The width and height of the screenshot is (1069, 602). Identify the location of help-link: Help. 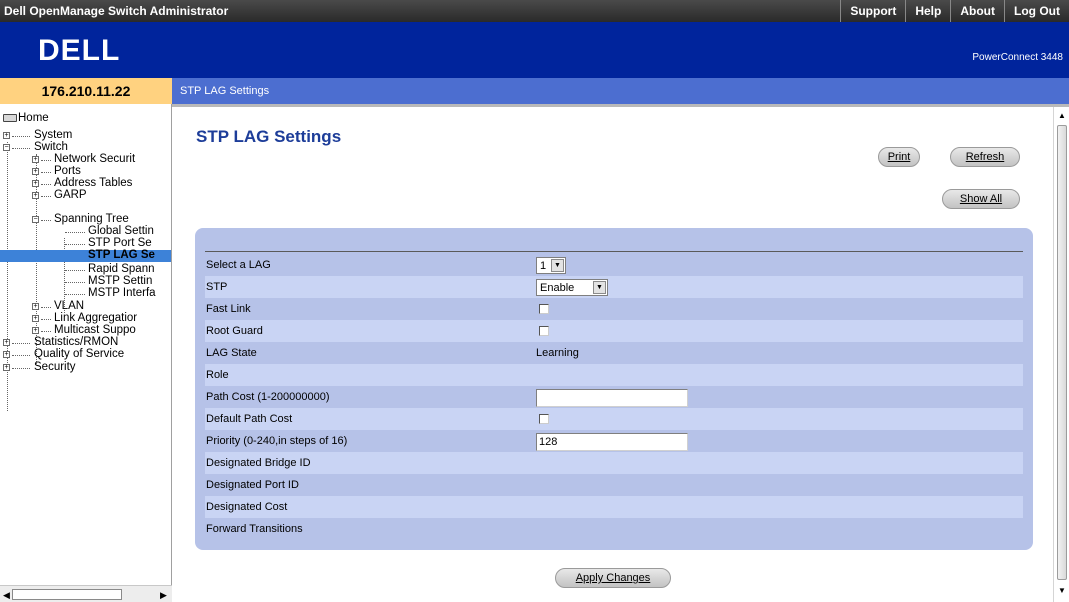
(927, 11).